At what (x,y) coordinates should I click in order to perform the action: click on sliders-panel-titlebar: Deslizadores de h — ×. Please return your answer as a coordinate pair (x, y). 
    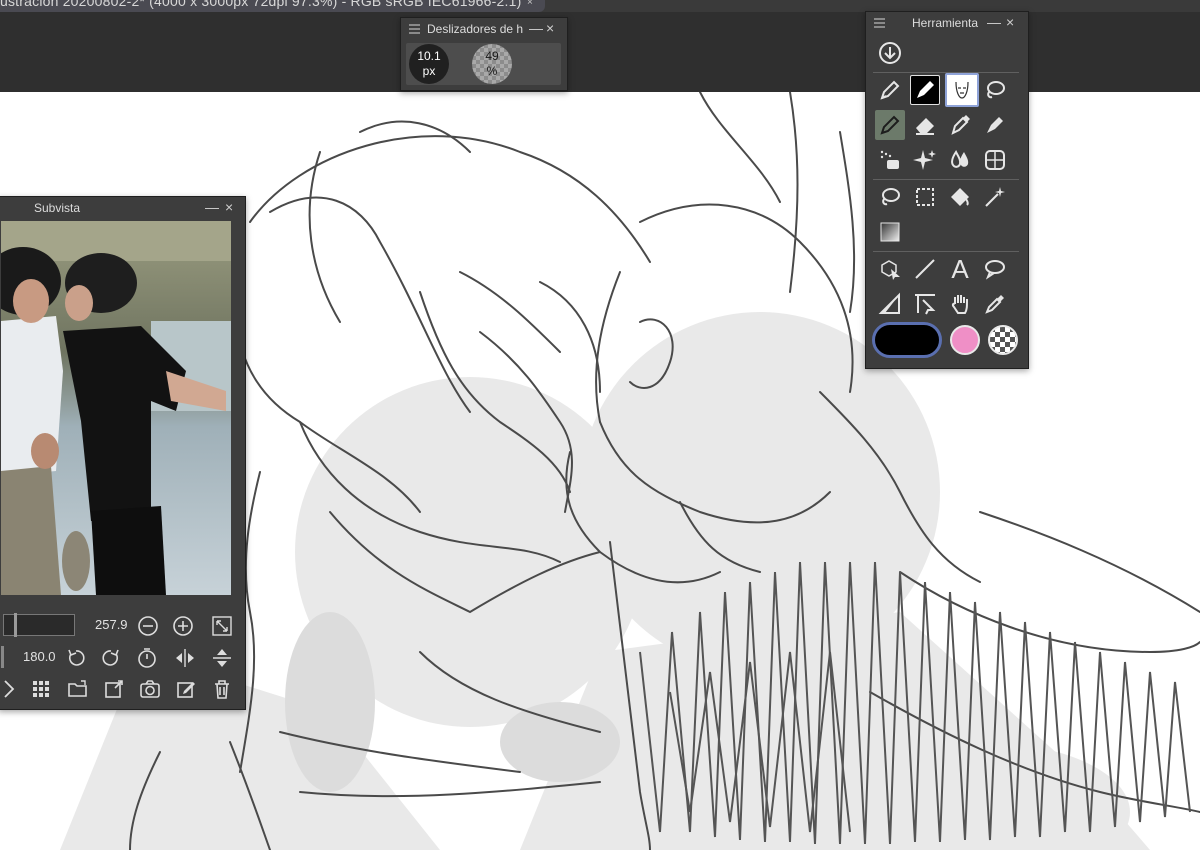
    Looking at the image, I should click on (484, 29).